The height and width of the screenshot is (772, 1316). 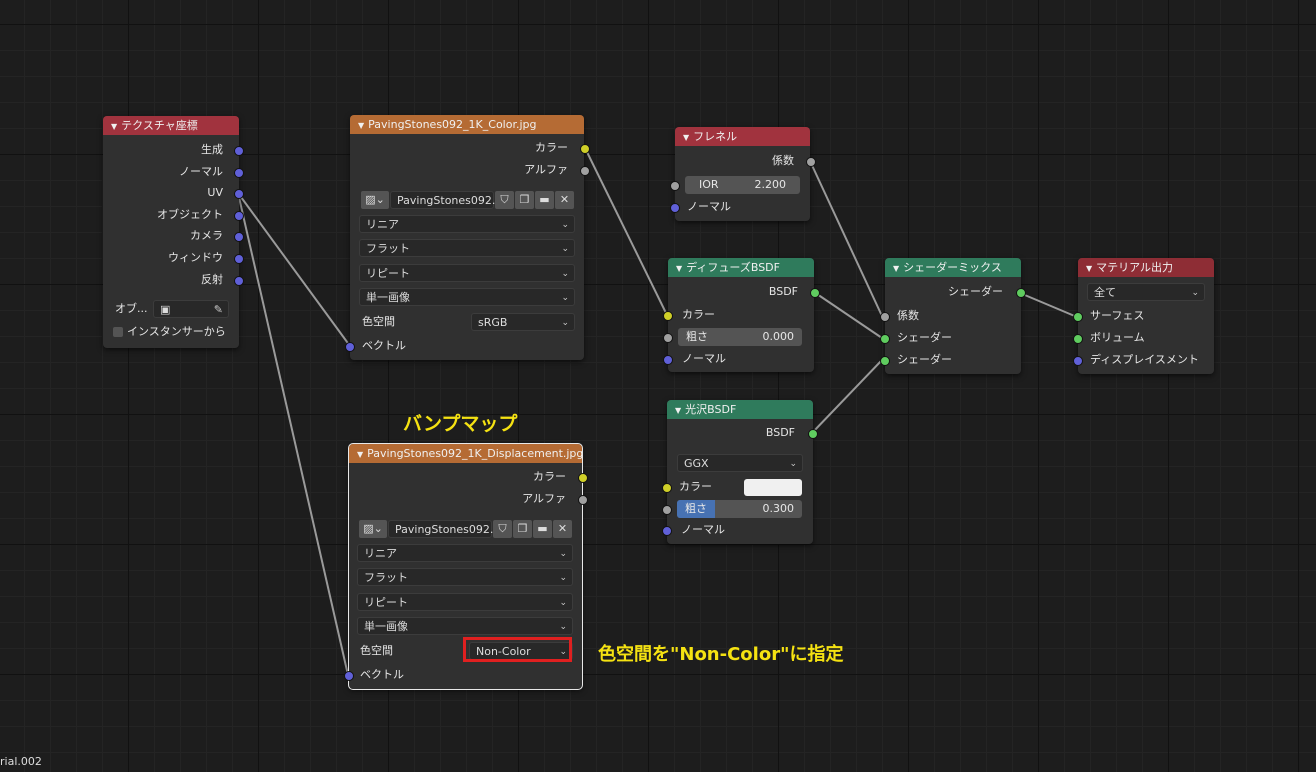 What do you see at coordinates (924, 337) in the screenshot?
I see `shader1-label: シェーダー` at bounding box center [924, 337].